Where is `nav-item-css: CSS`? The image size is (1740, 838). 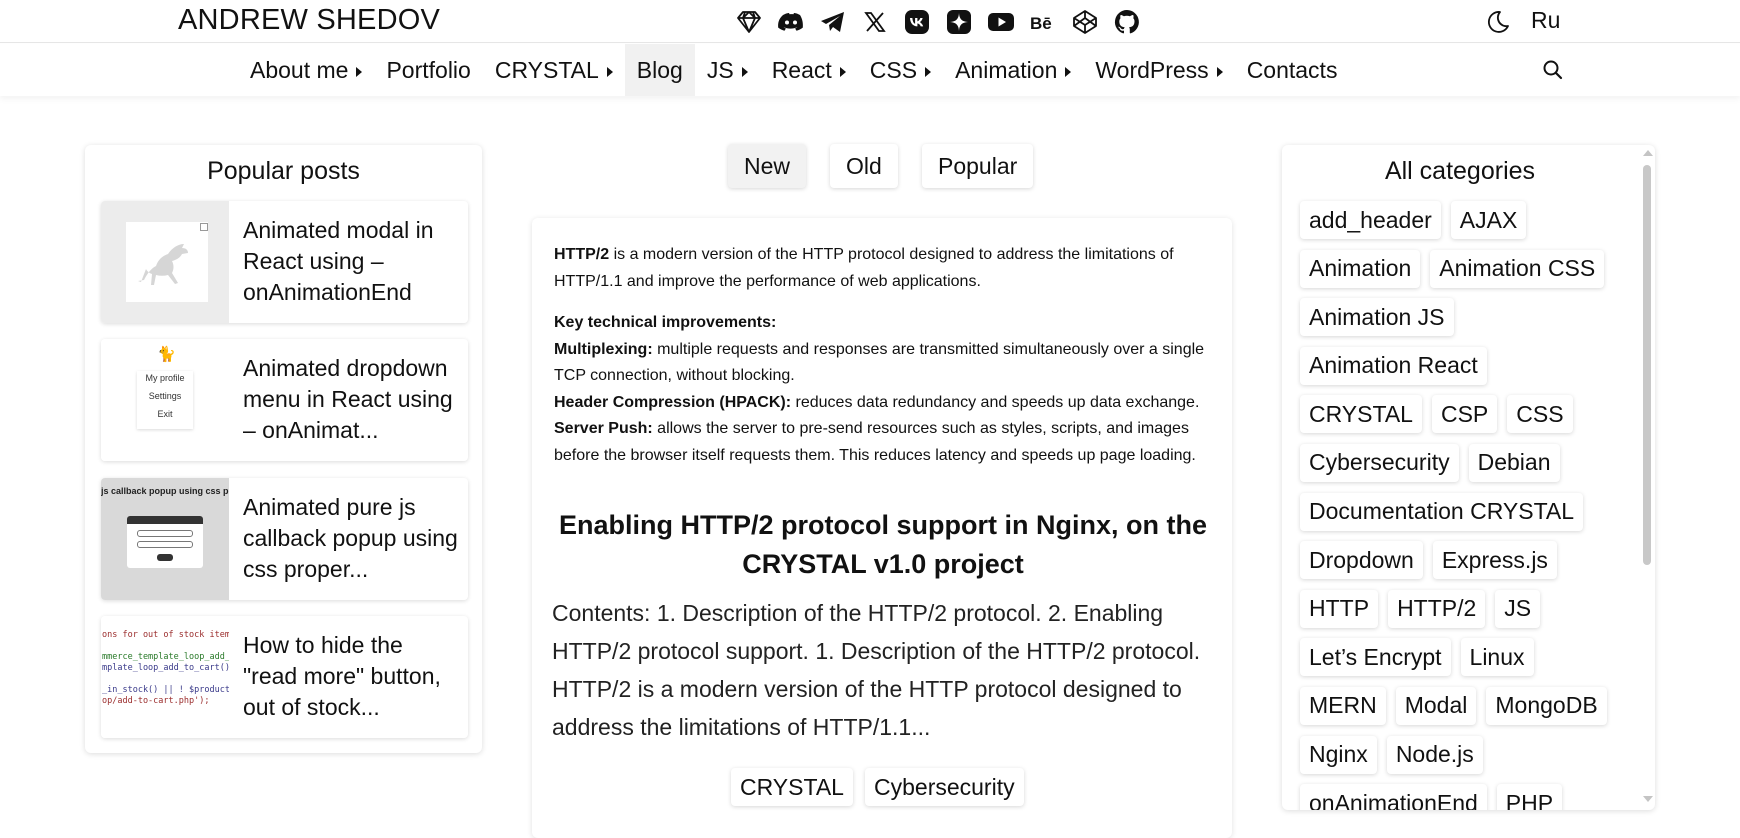
nav-item-css: CSS is located at coordinates (900, 70).